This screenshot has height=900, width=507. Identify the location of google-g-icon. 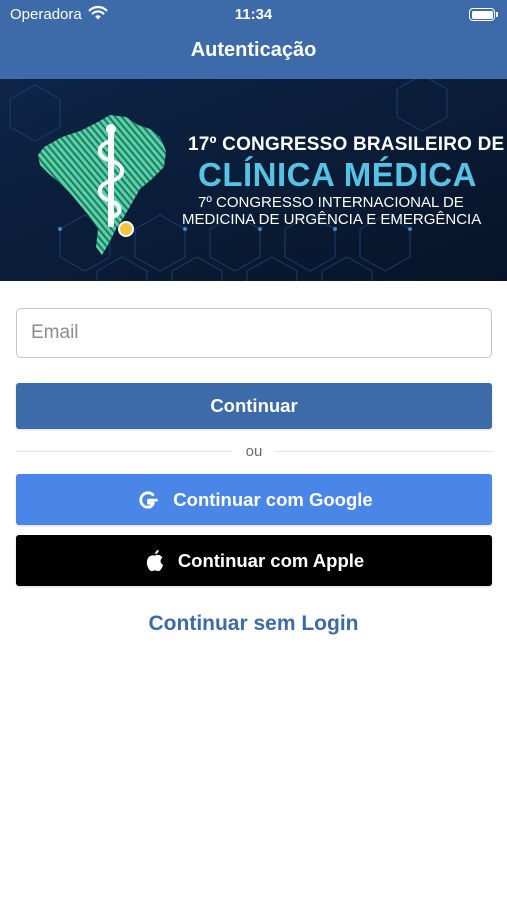
(149, 499).